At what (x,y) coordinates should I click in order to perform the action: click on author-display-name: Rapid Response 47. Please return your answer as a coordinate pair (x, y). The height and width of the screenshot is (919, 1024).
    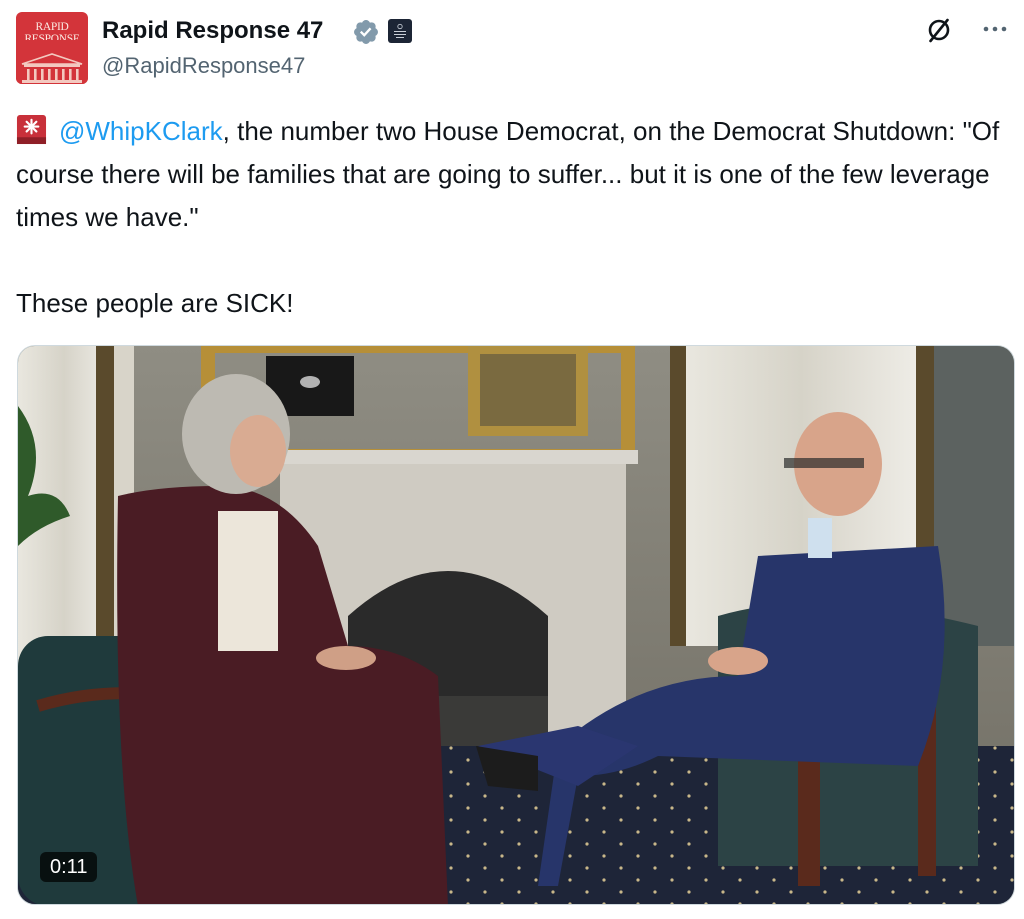
    Looking at the image, I should click on (212, 31).